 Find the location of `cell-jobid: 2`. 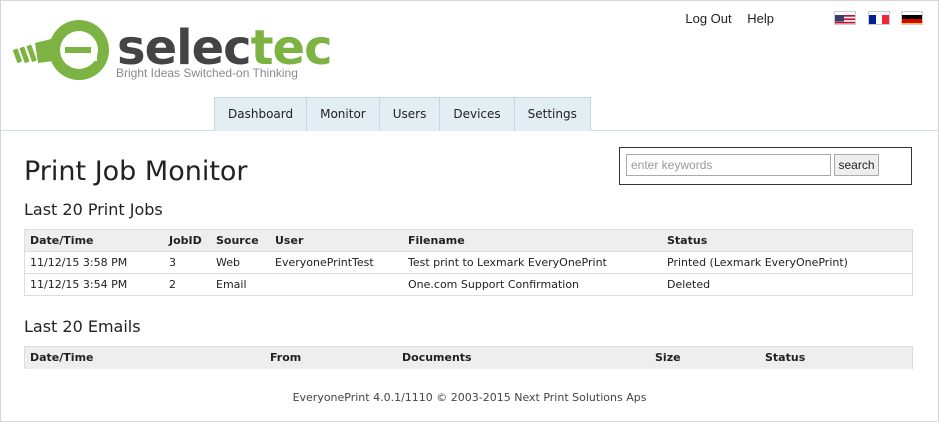

cell-jobid: 2 is located at coordinates (172, 284).